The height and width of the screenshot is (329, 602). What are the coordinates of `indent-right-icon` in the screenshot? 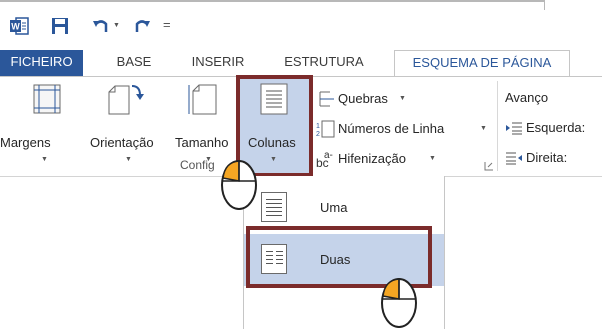 It's located at (514, 158).